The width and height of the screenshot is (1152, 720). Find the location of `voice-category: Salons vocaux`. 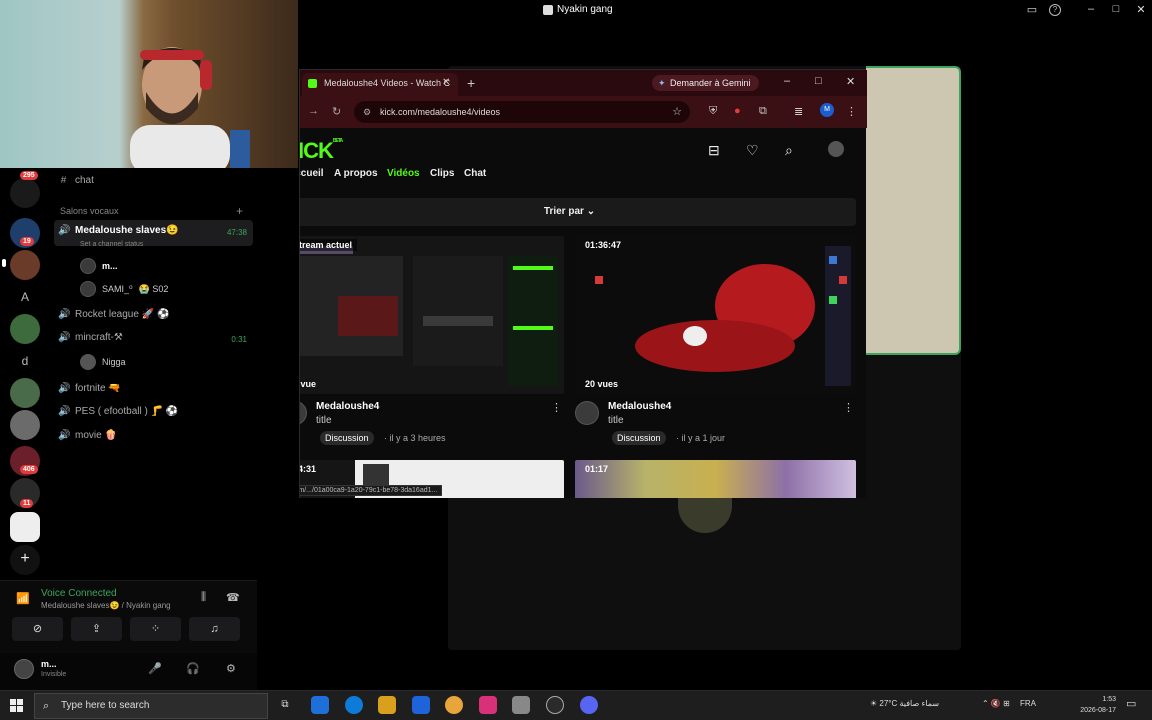

voice-category: Salons vocaux is located at coordinates (89, 211).